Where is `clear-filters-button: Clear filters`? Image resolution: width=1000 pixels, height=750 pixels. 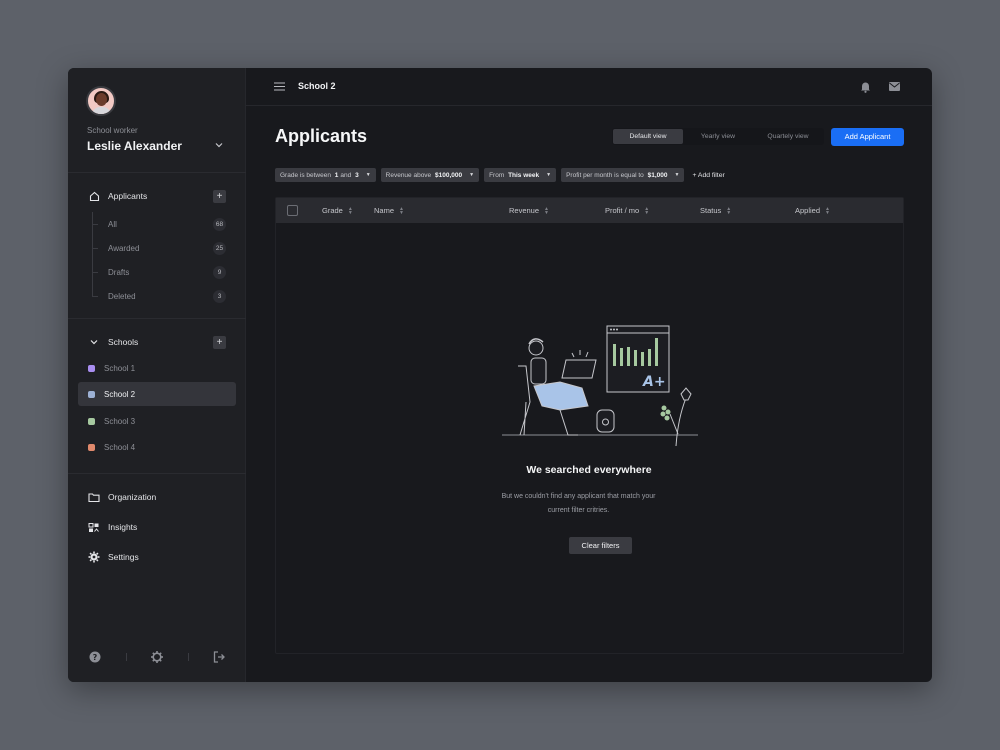 clear-filters-button: Clear filters is located at coordinates (600, 545).